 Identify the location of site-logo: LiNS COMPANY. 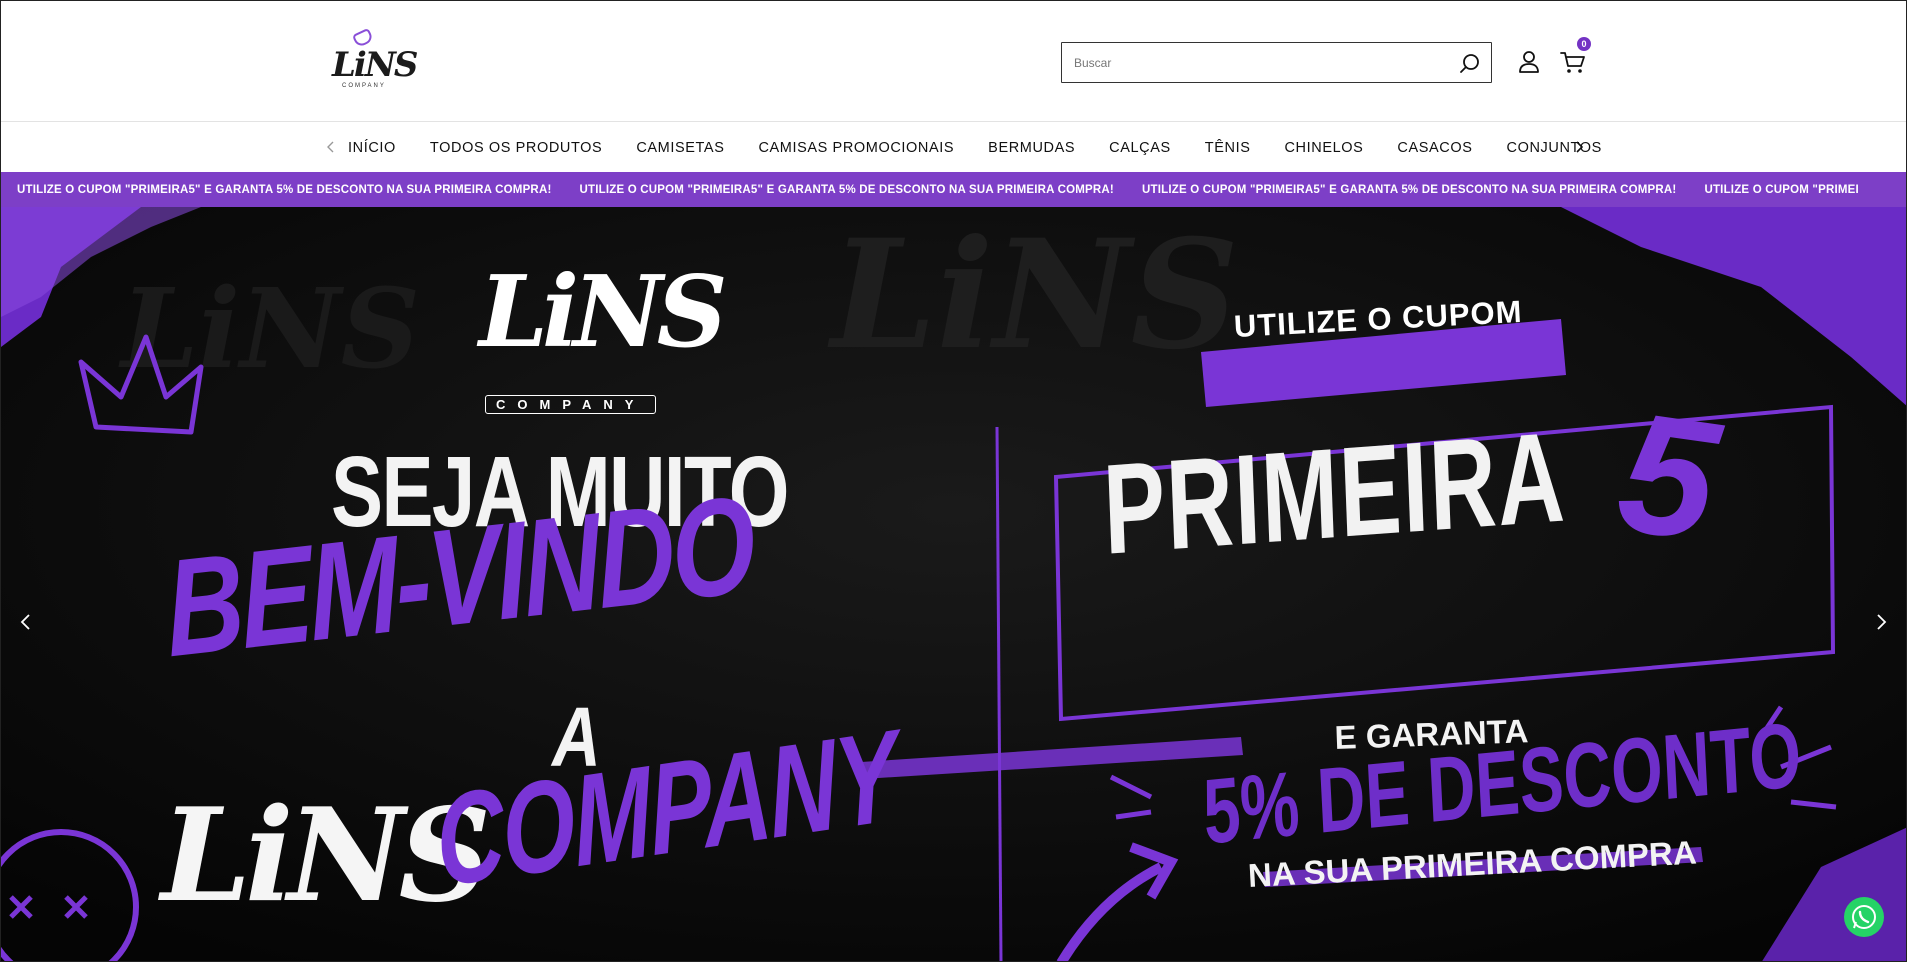
(375, 60).